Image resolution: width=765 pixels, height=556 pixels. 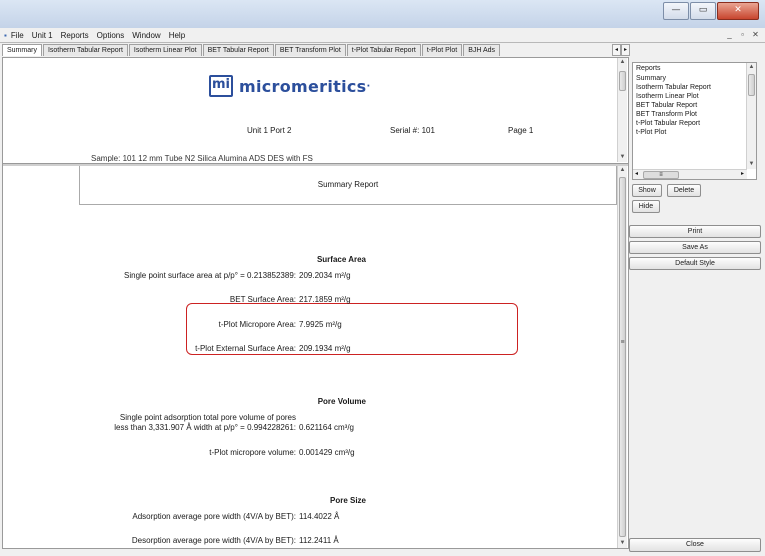 I want to click on list-item: t-Plot Tabular Report, so click(x=694, y=123).